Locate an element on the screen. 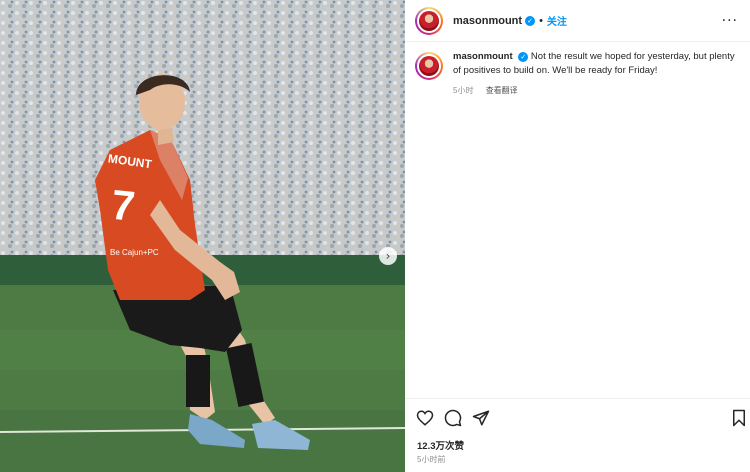 The height and width of the screenshot is (472, 750). post-header: masonmount ✓ • 关注 ··· is located at coordinates (577, 21).